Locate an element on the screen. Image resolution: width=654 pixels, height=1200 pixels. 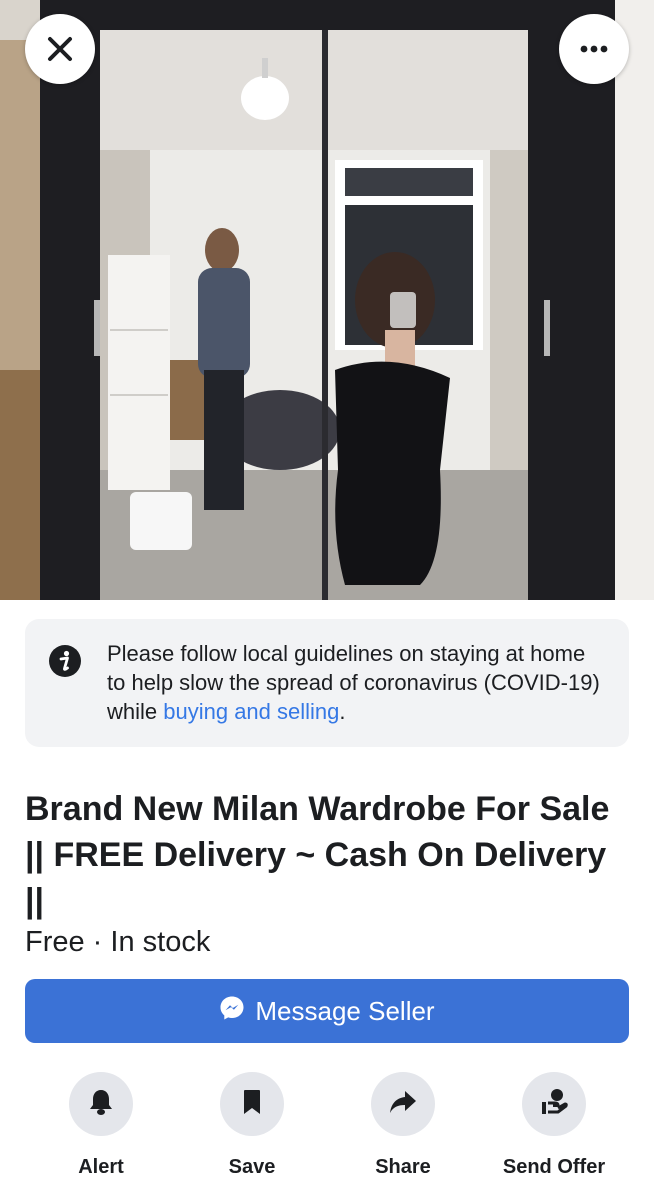
alert-circle is located at coordinates (101, 1104).